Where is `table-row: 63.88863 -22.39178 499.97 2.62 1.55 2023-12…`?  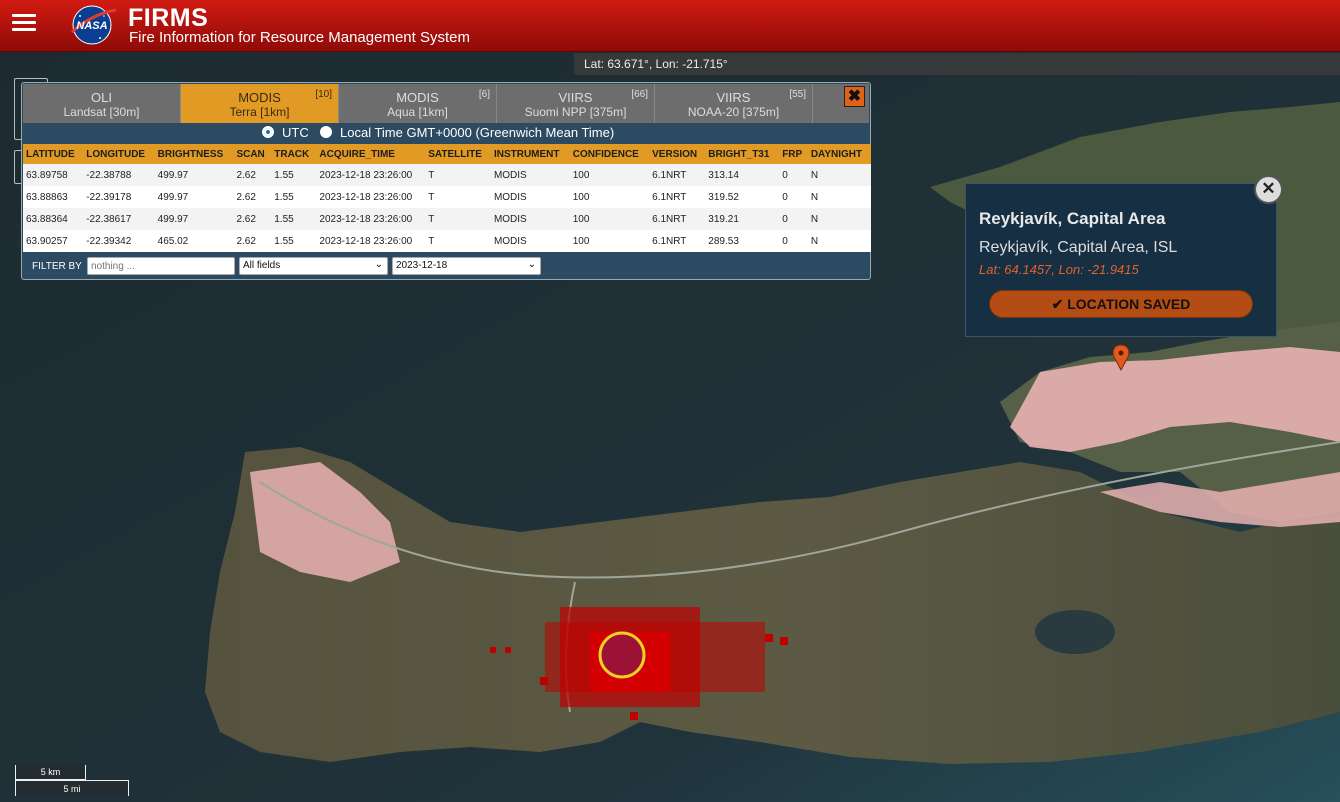 table-row: 63.88863 -22.39178 499.97 2.62 1.55 2023-12… is located at coordinates (447, 197).